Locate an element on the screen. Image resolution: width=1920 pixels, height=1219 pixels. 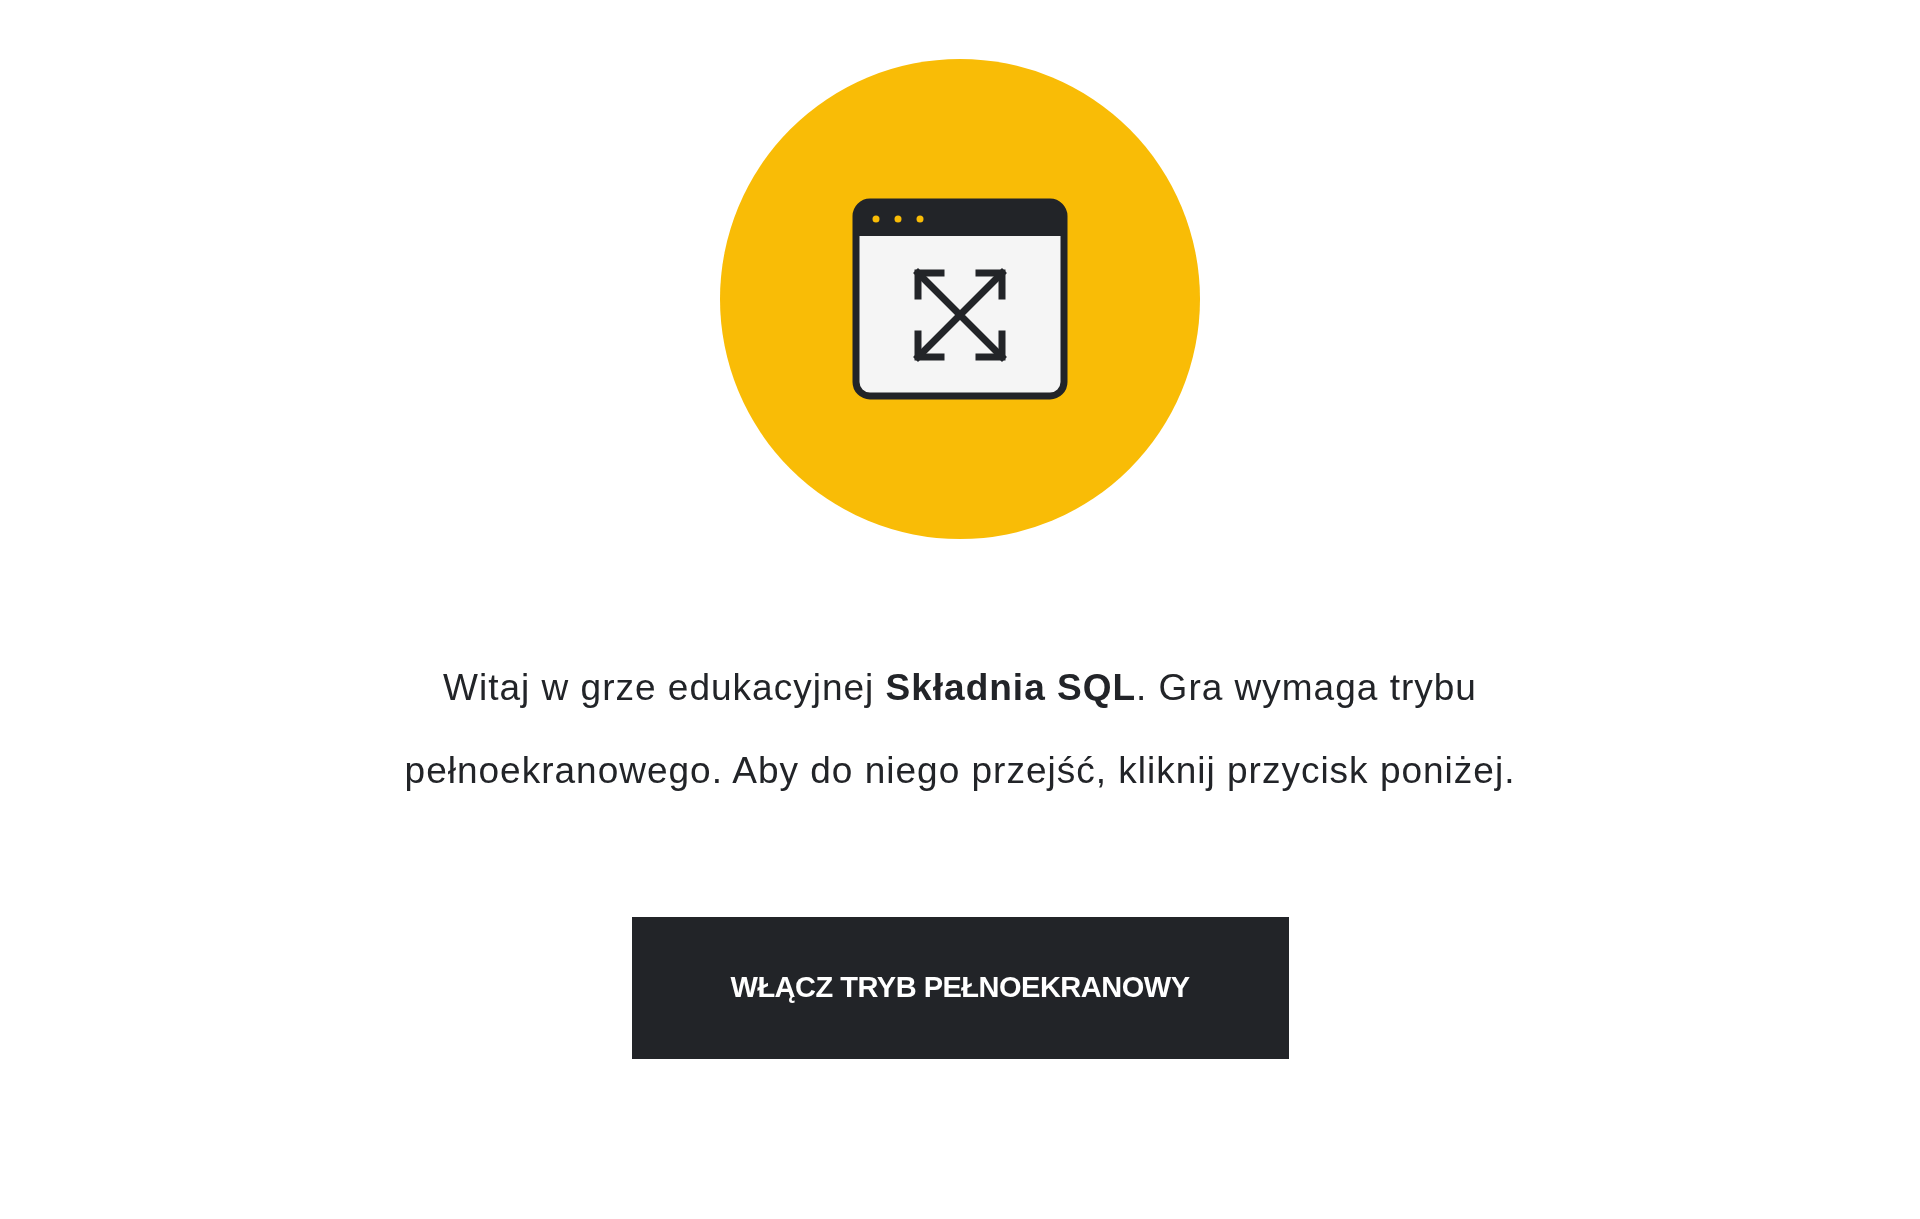
intro-paragraph: Witaj w grze edukacyjnej Składnia SQL. Gra wymaga trybu pełnoekranowego. Aby do niego przejść, kliknij przycisk poniżej. is located at coordinates (960, 729).